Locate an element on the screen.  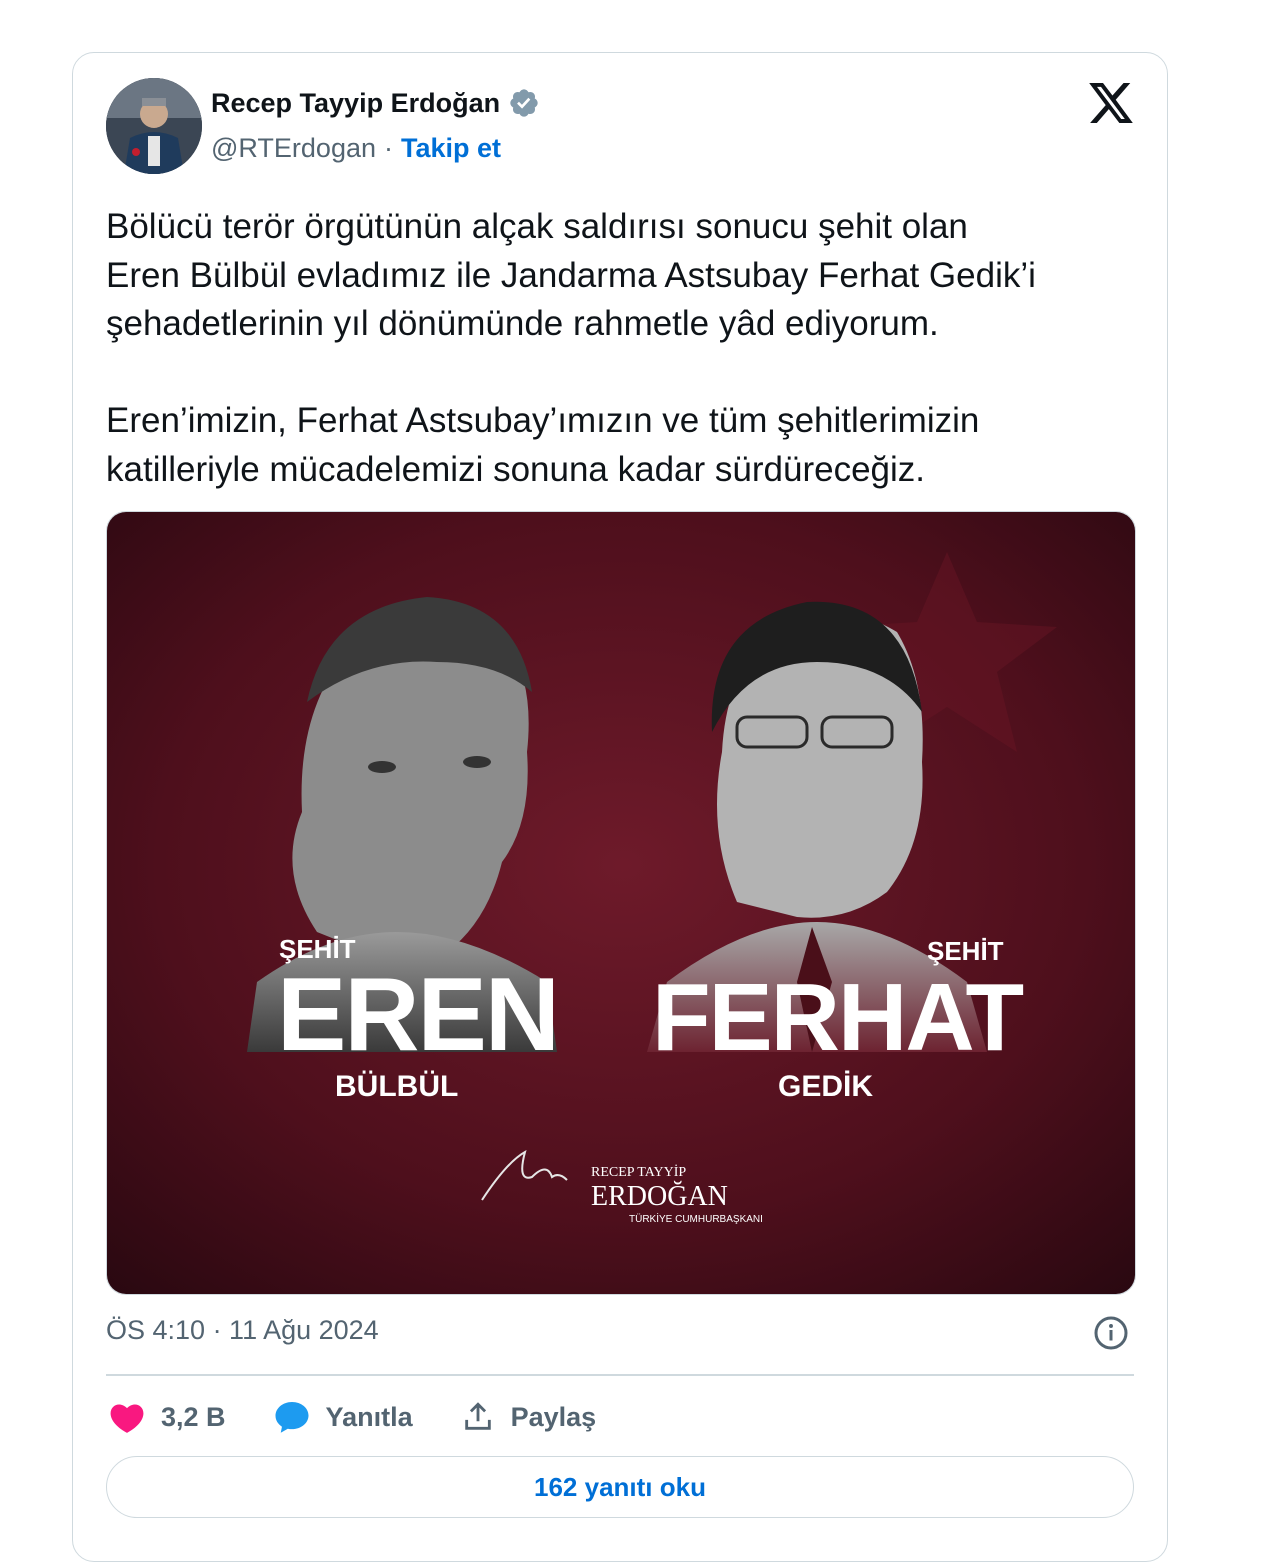
x-logo-icon is located at coordinates (1111, 103).